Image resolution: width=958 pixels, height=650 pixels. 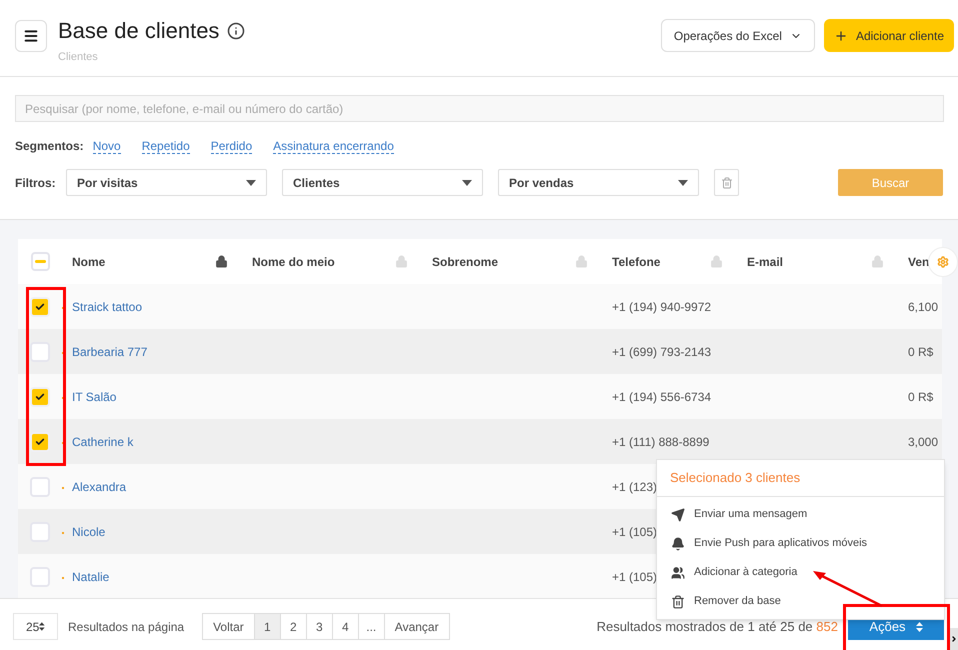 I want to click on plus-icon, so click(x=841, y=35).